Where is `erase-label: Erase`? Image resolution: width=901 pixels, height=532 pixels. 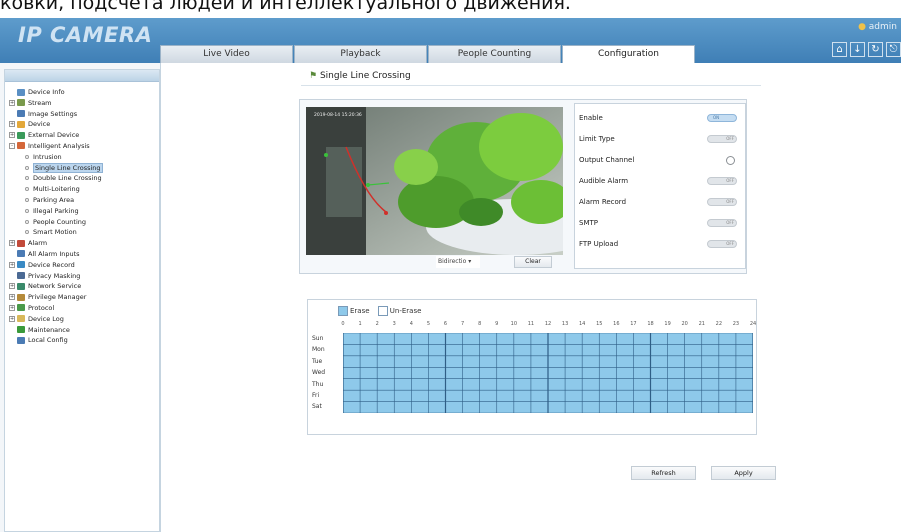
erase-label: Erase is located at coordinates (360, 311).